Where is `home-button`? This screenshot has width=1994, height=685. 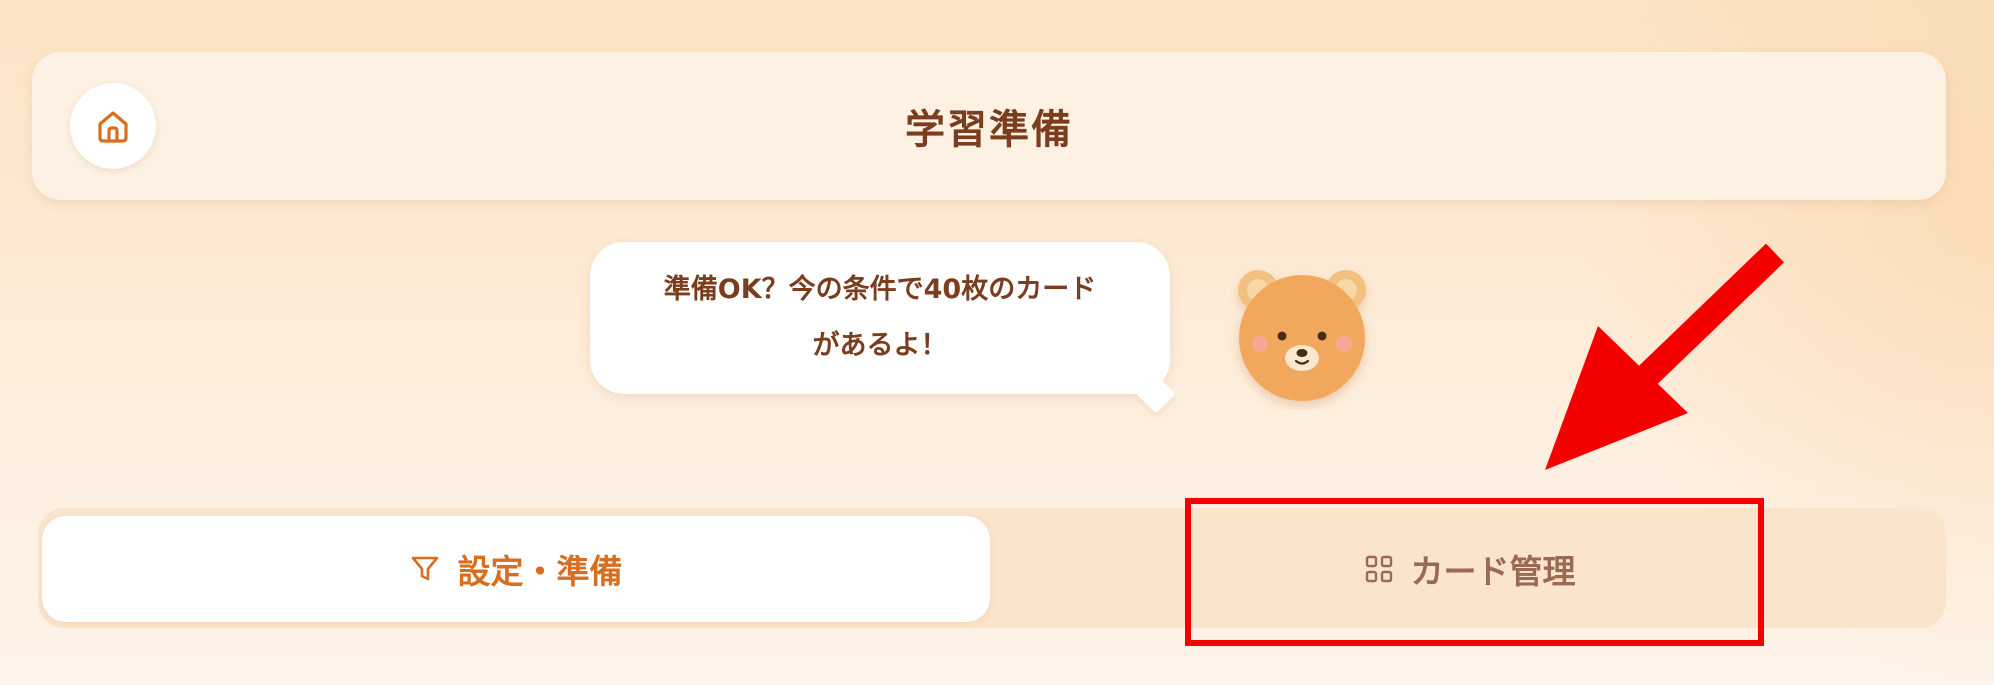
home-button is located at coordinates (113, 126).